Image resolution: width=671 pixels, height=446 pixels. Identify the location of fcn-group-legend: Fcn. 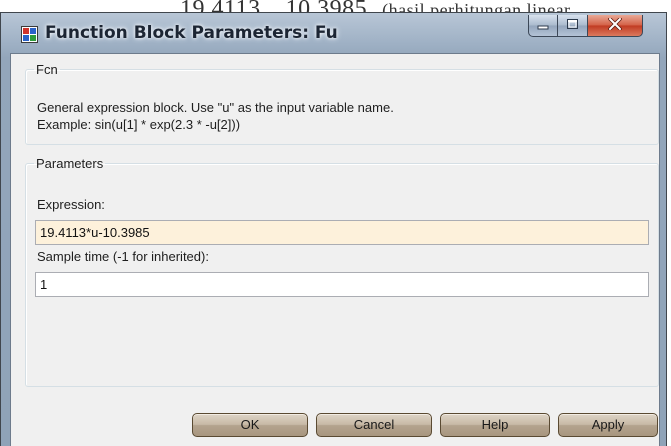
(47, 69).